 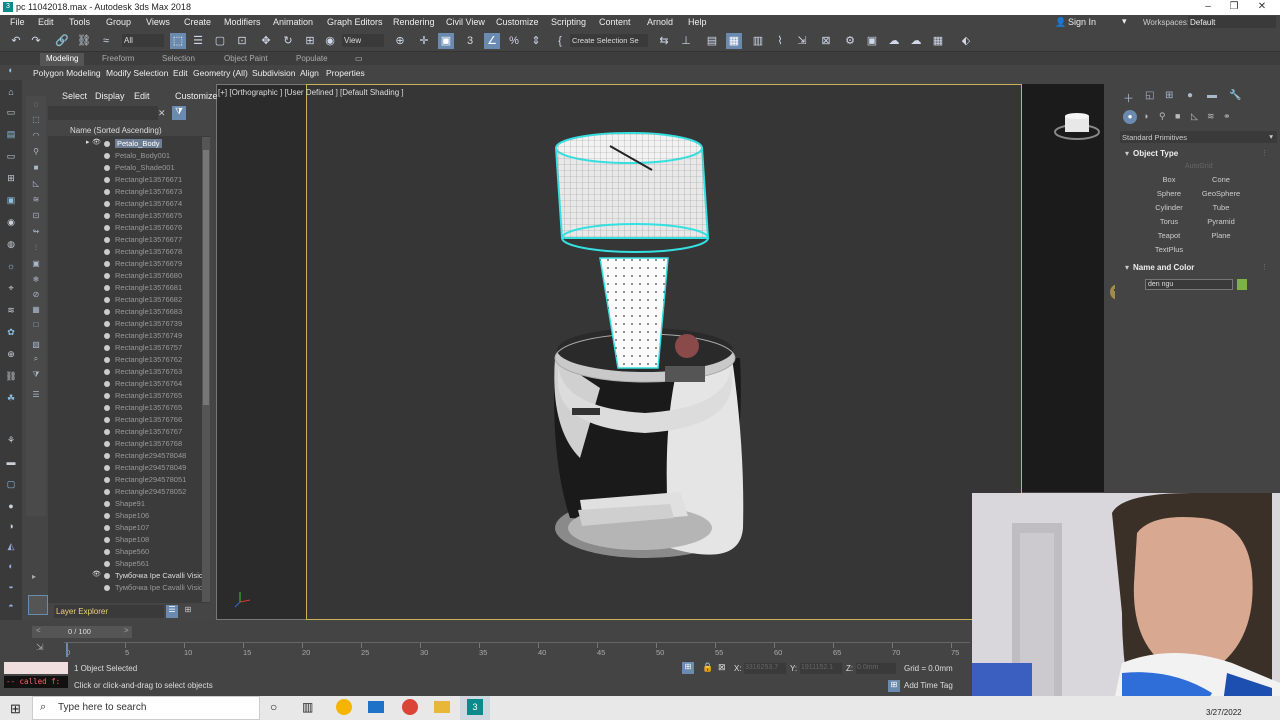 What do you see at coordinates (11, 546) in the screenshot?
I see `teapot-icon: ◭` at bounding box center [11, 546].